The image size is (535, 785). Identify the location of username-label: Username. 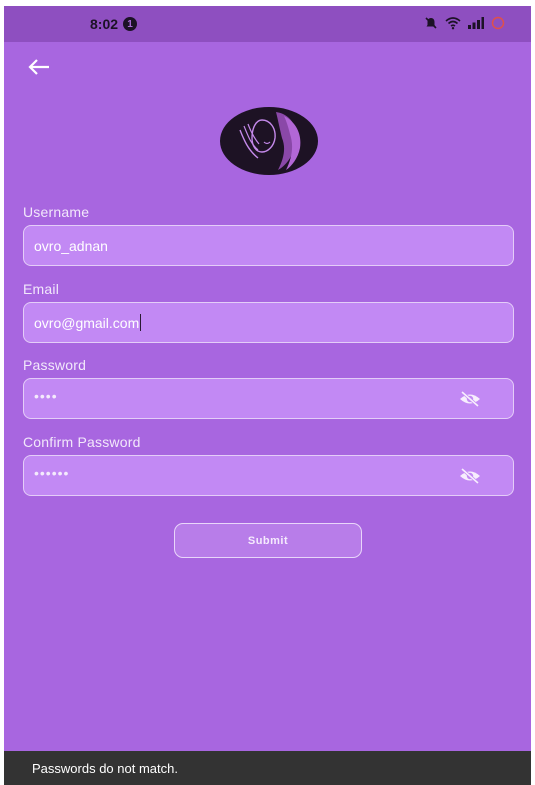
(56, 212).